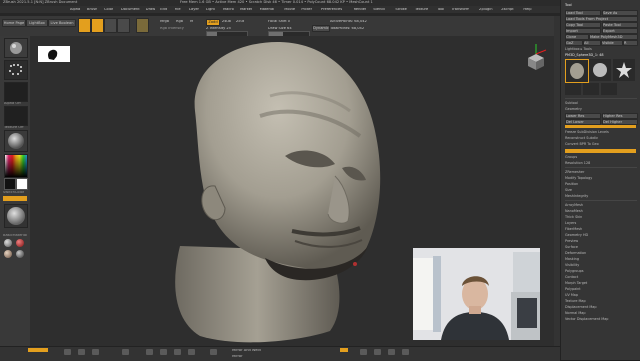  Describe the element at coordinates (110, 25) in the screenshot. I see `move-button` at that location.